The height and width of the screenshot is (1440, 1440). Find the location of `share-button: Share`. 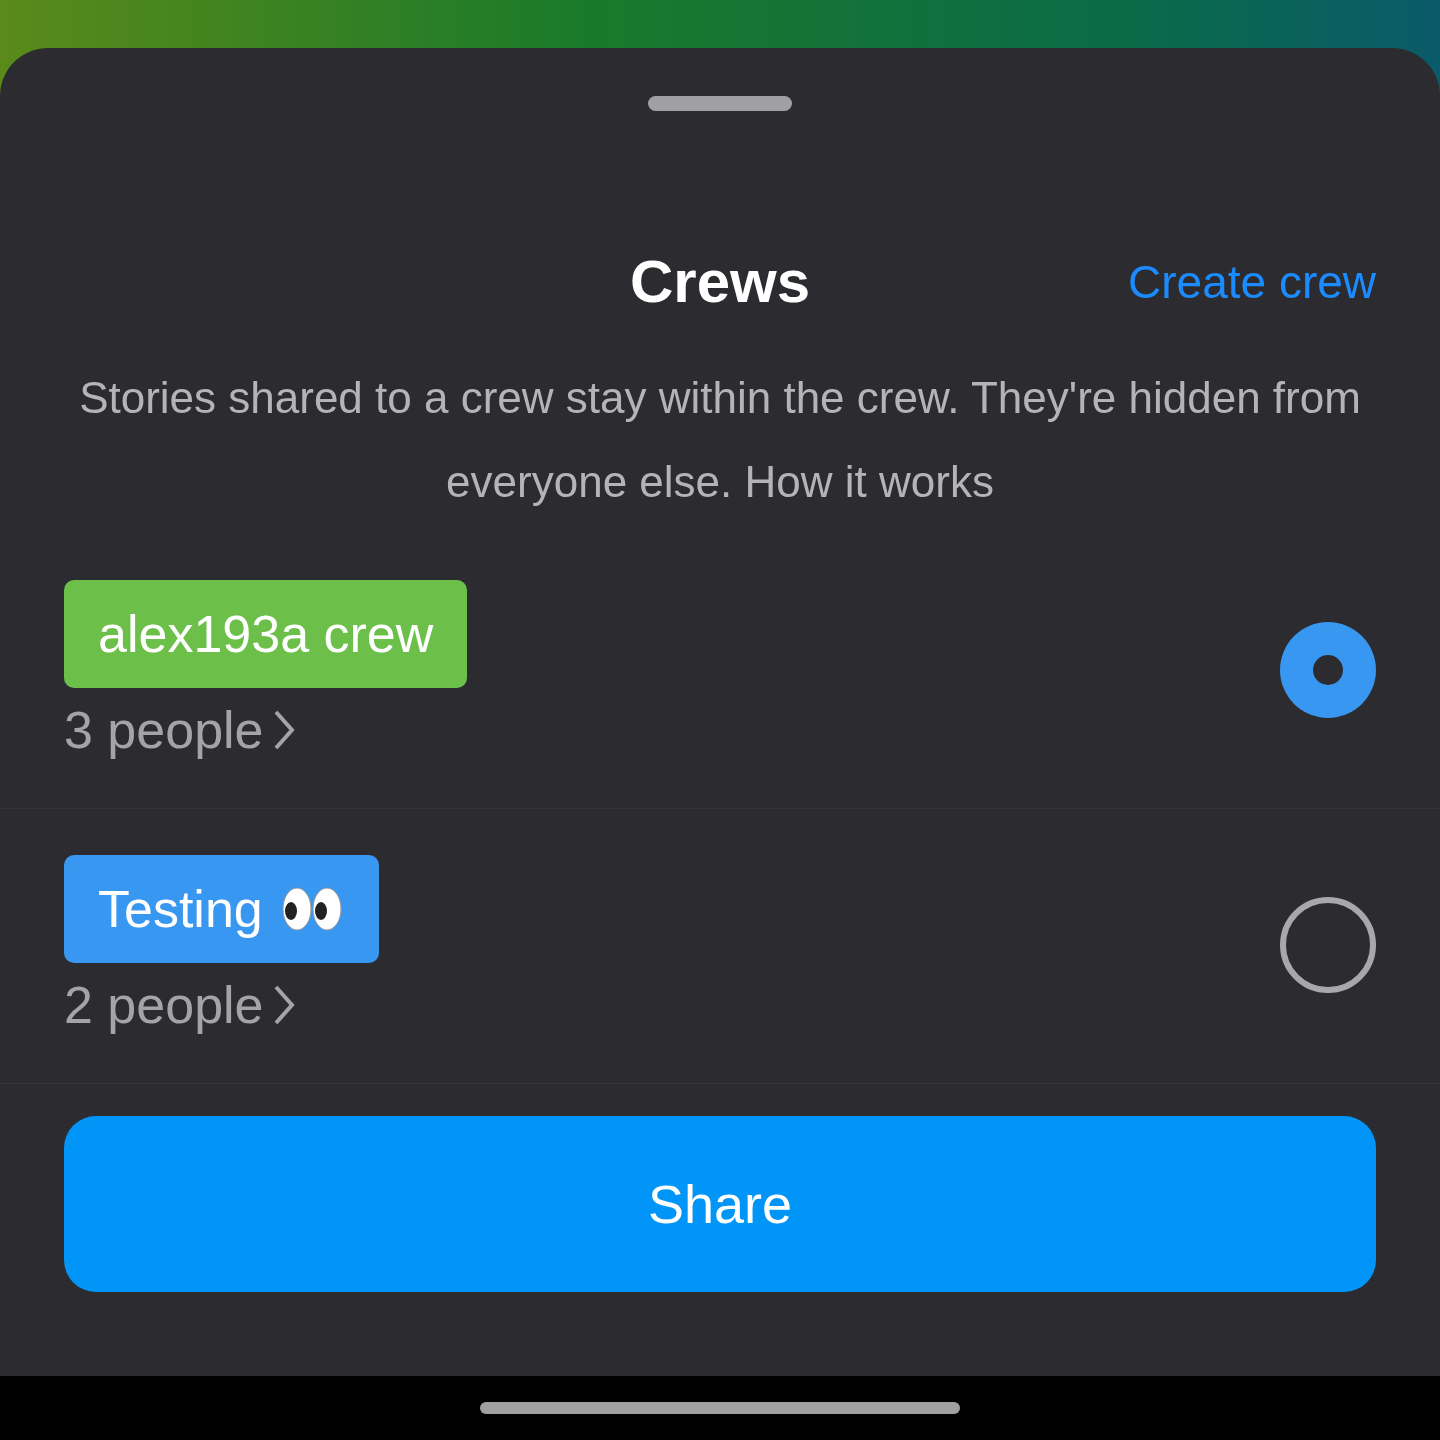

share-button: Share is located at coordinates (720, 1204).